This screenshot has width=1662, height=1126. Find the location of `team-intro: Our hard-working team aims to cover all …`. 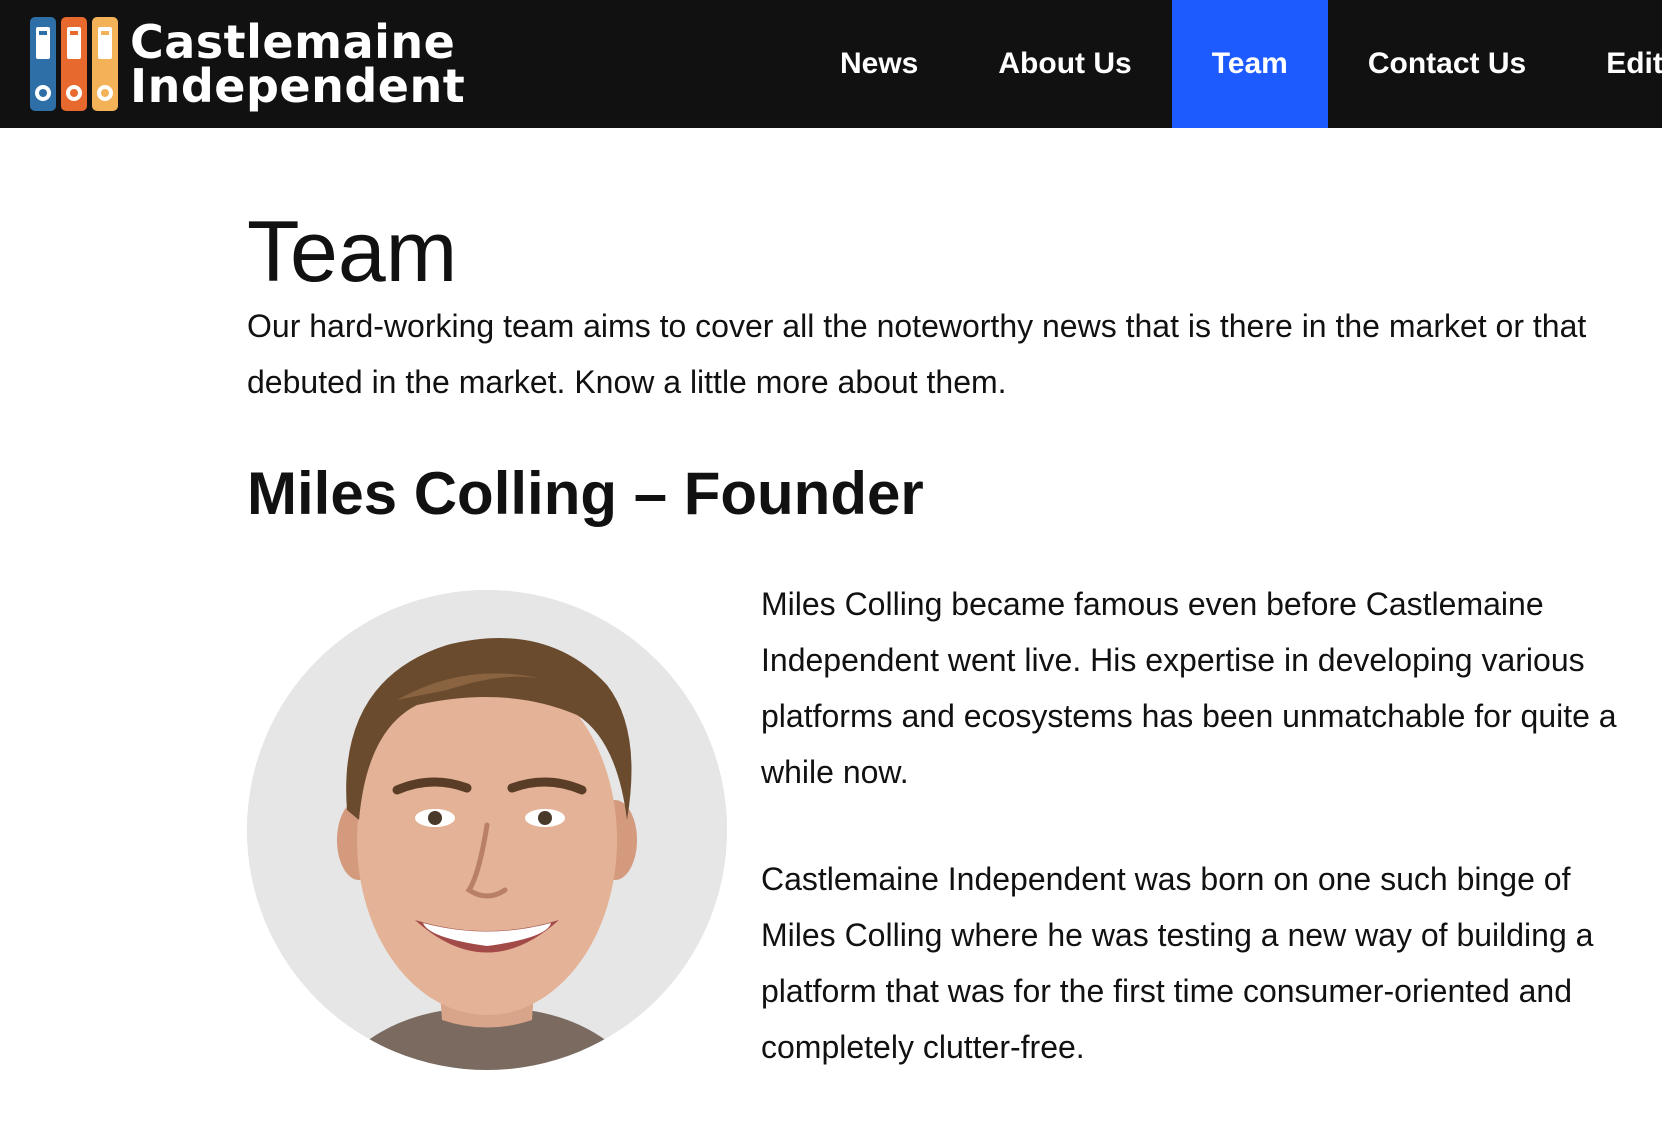

team-intro: Our hard-working team aims to cover all … is located at coordinates (954, 354).